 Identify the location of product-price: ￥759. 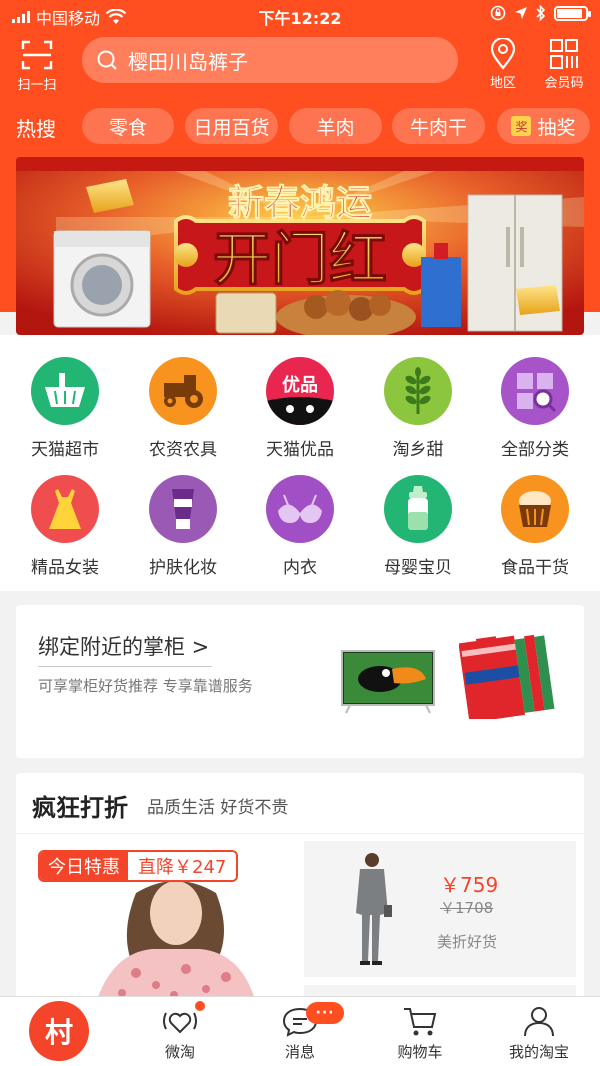
(469, 885).